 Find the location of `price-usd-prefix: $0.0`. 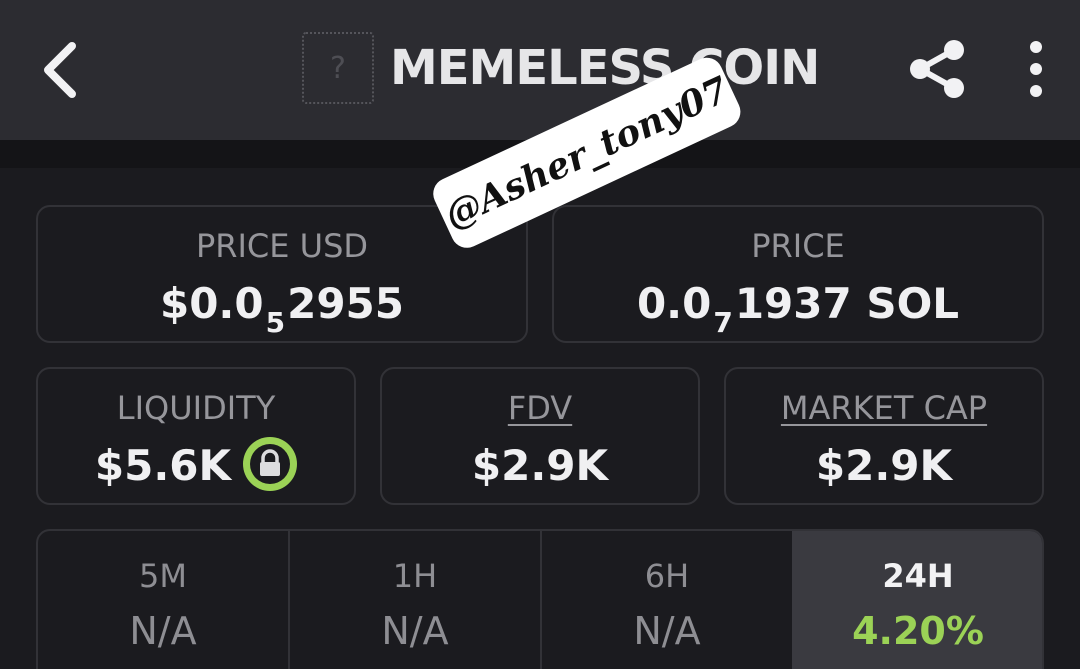

price-usd-prefix: $0.0 is located at coordinates (211, 303).